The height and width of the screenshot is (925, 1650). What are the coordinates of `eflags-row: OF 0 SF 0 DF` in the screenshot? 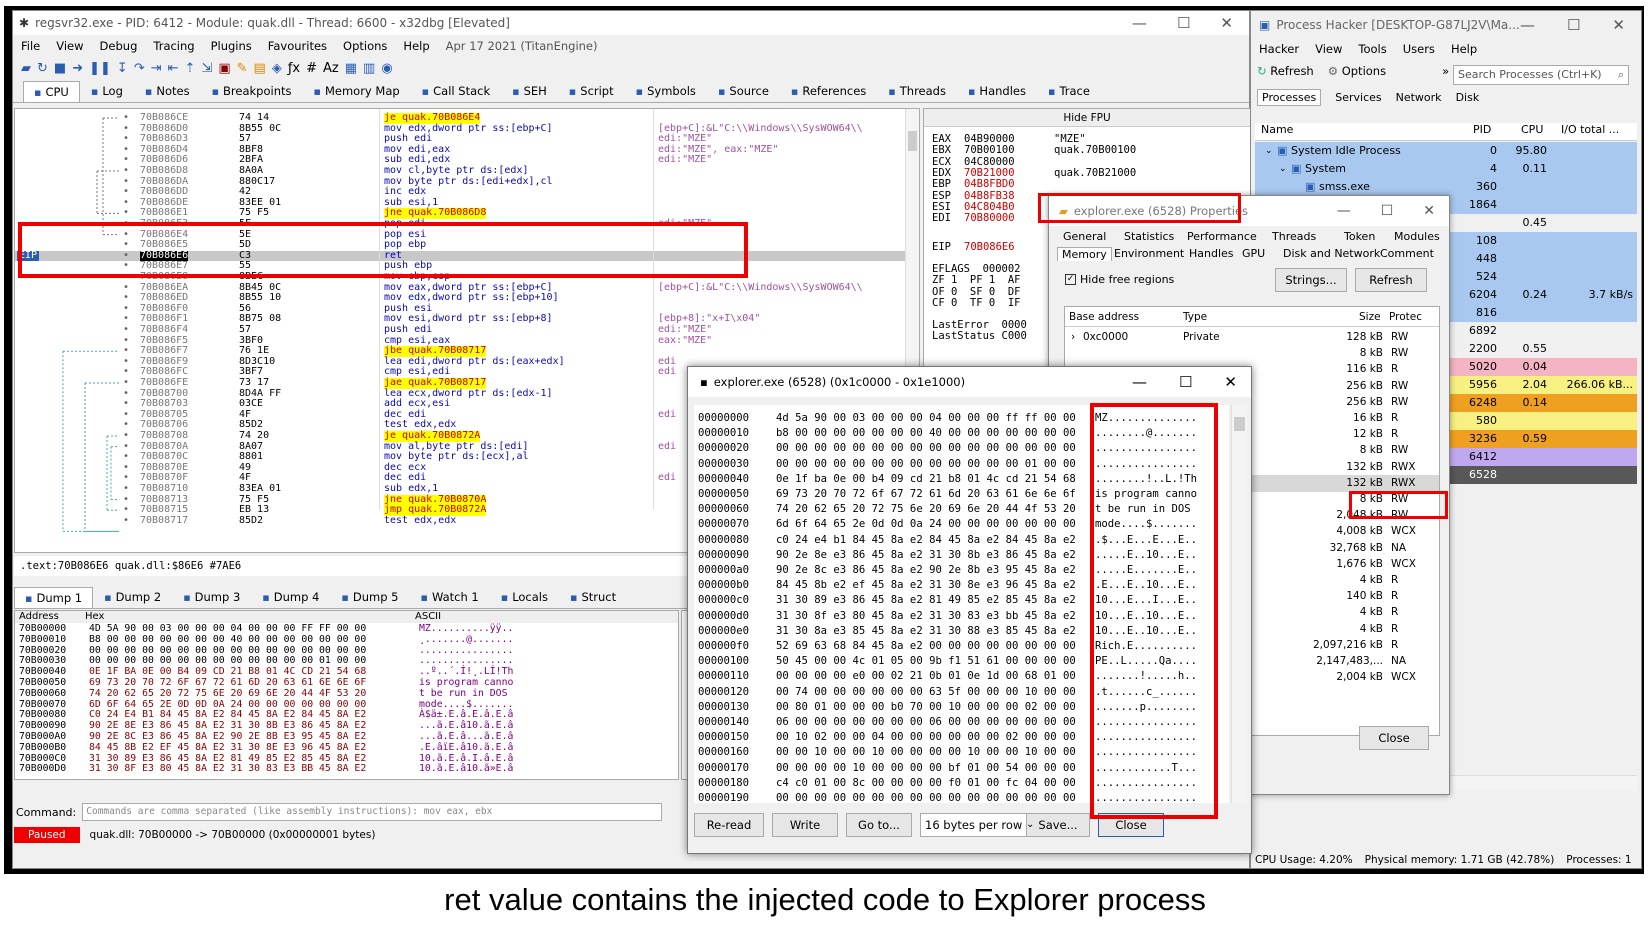 It's located at (976, 292).